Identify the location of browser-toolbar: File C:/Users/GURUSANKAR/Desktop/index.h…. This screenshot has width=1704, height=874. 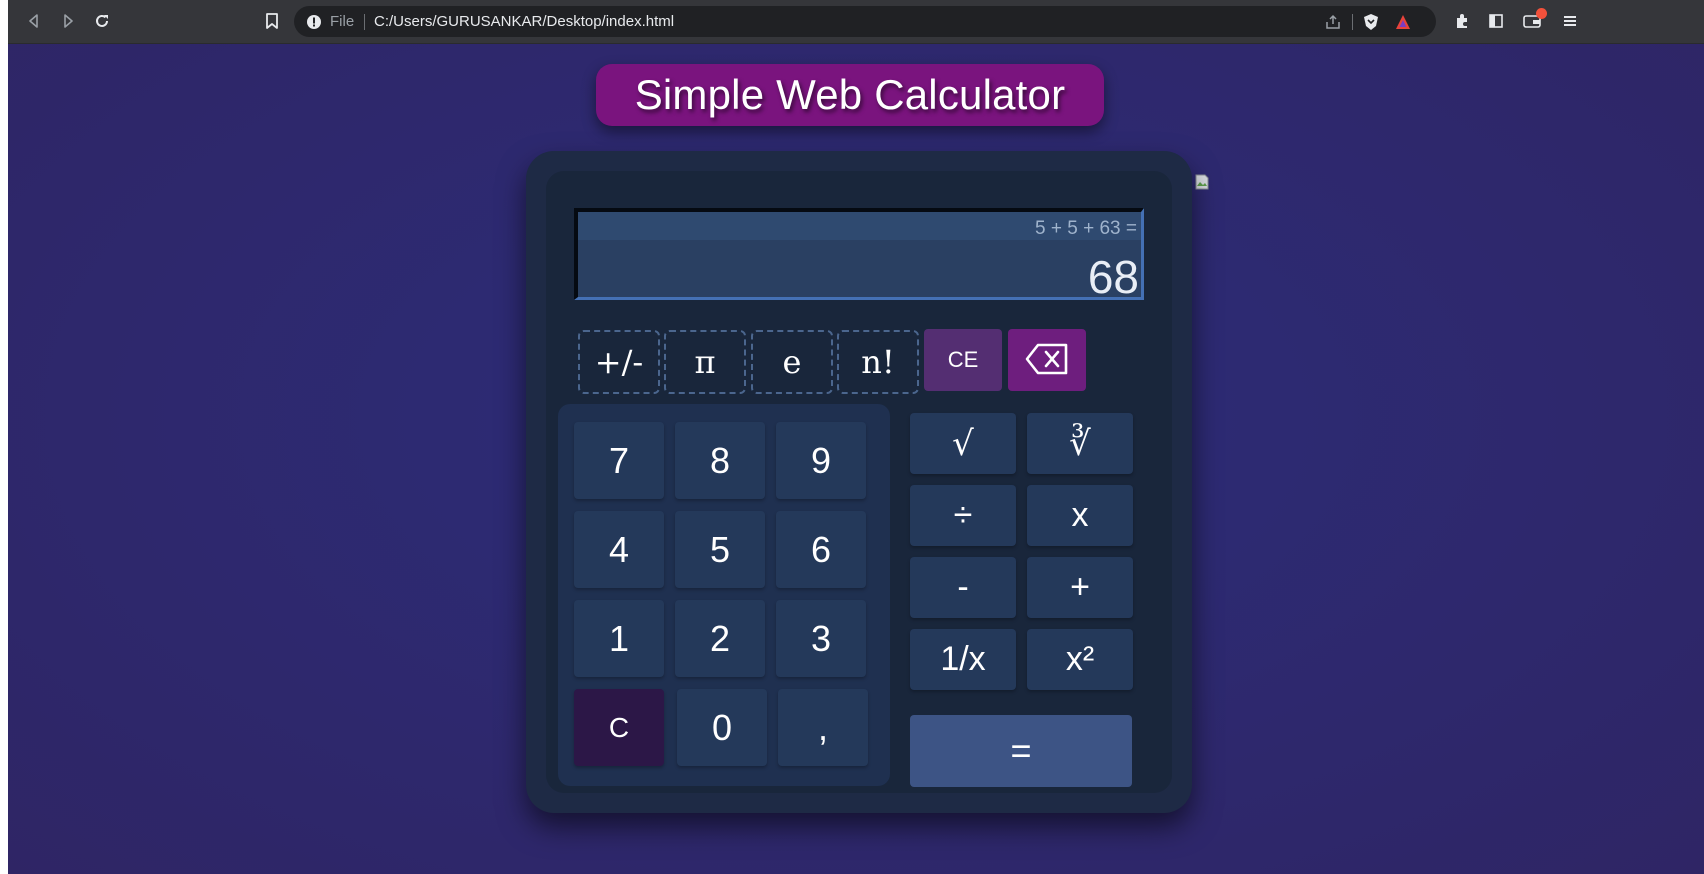
(856, 22).